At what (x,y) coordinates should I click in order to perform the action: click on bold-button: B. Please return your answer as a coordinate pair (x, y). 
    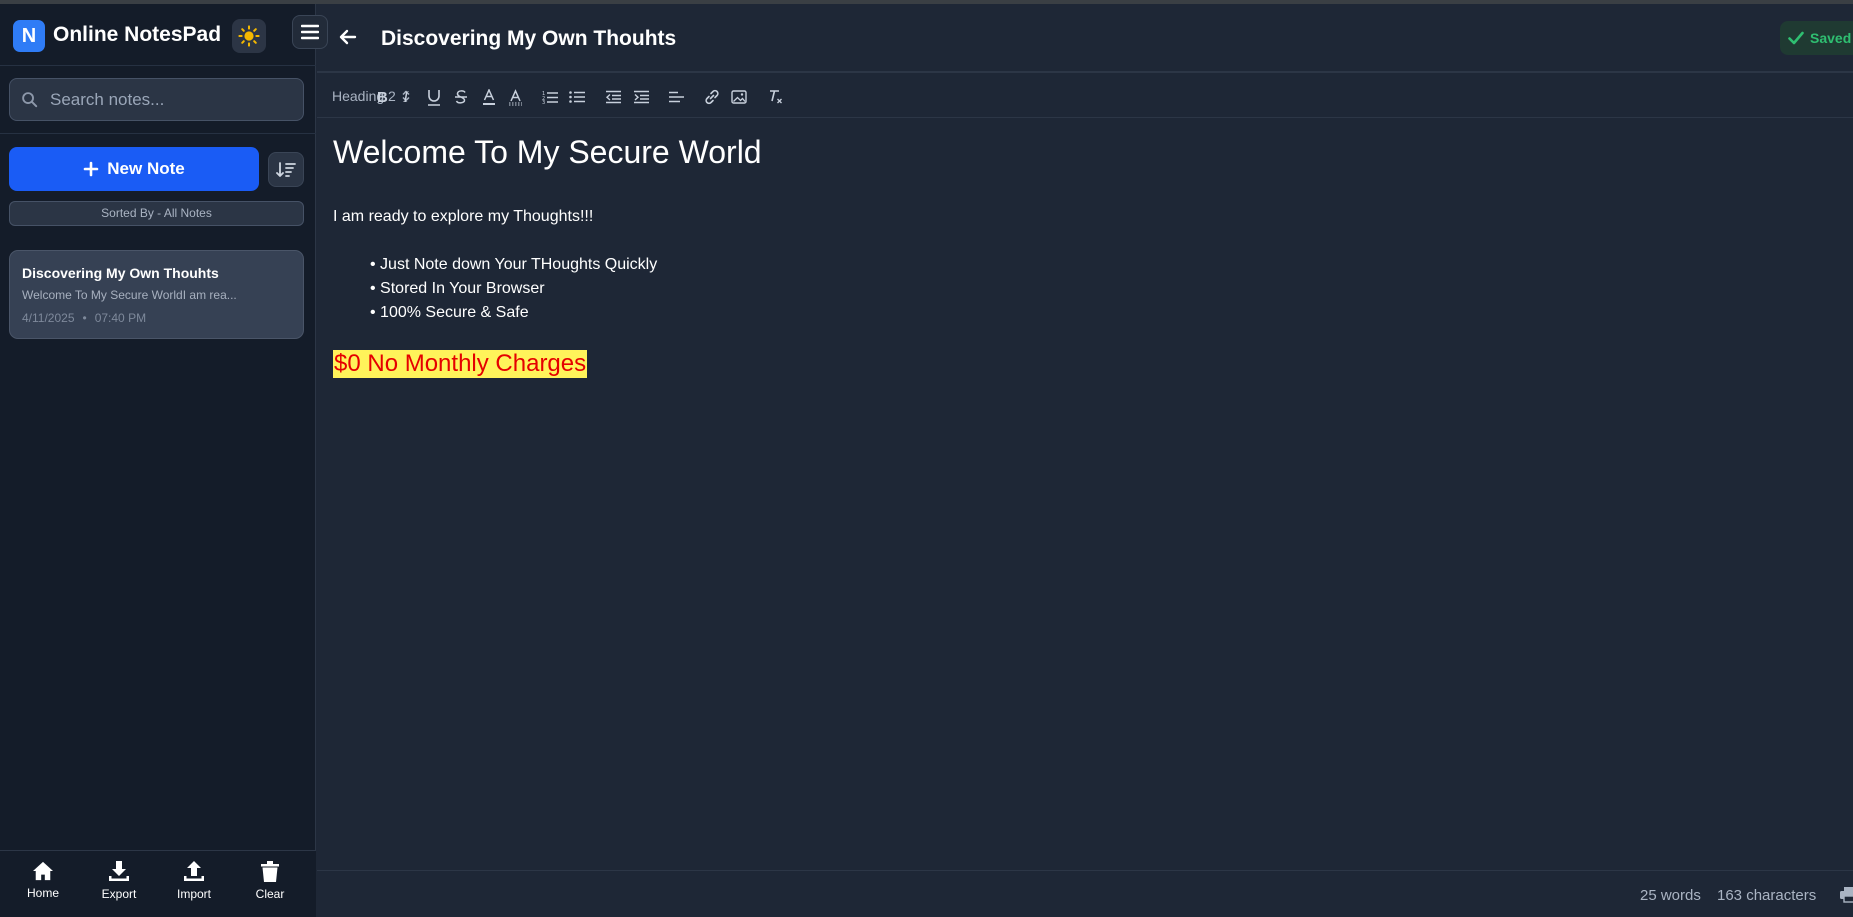
    Looking at the image, I should click on (383, 97).